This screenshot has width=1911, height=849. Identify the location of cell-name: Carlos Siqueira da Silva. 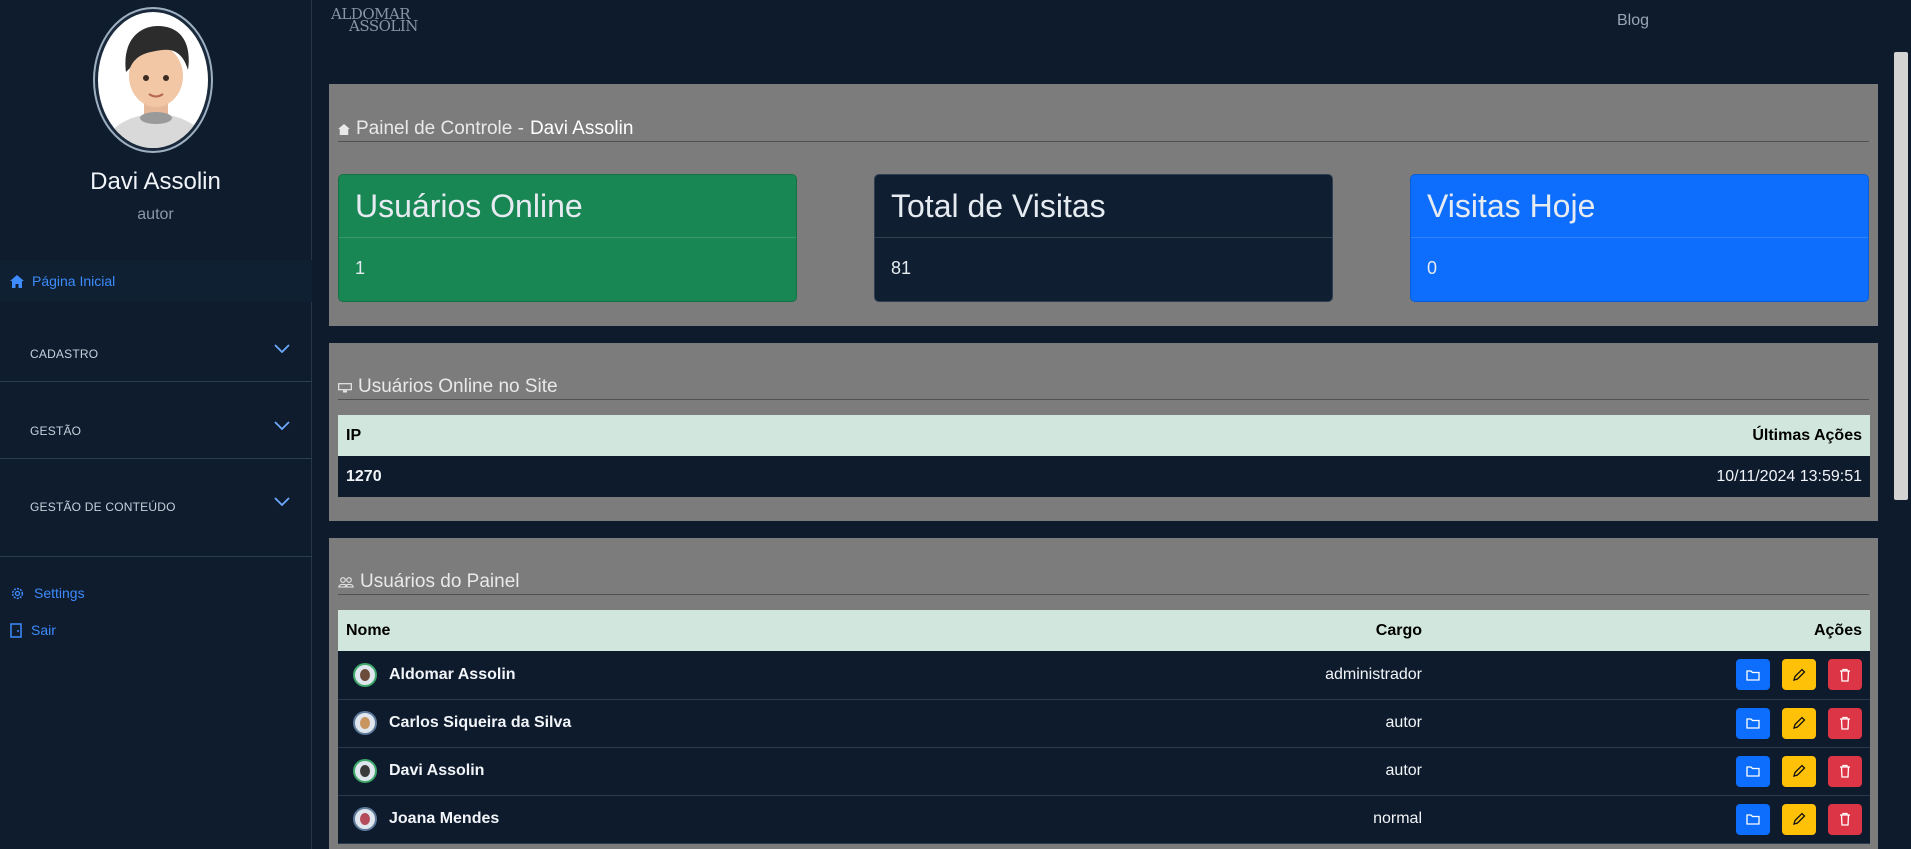
(734, 723).